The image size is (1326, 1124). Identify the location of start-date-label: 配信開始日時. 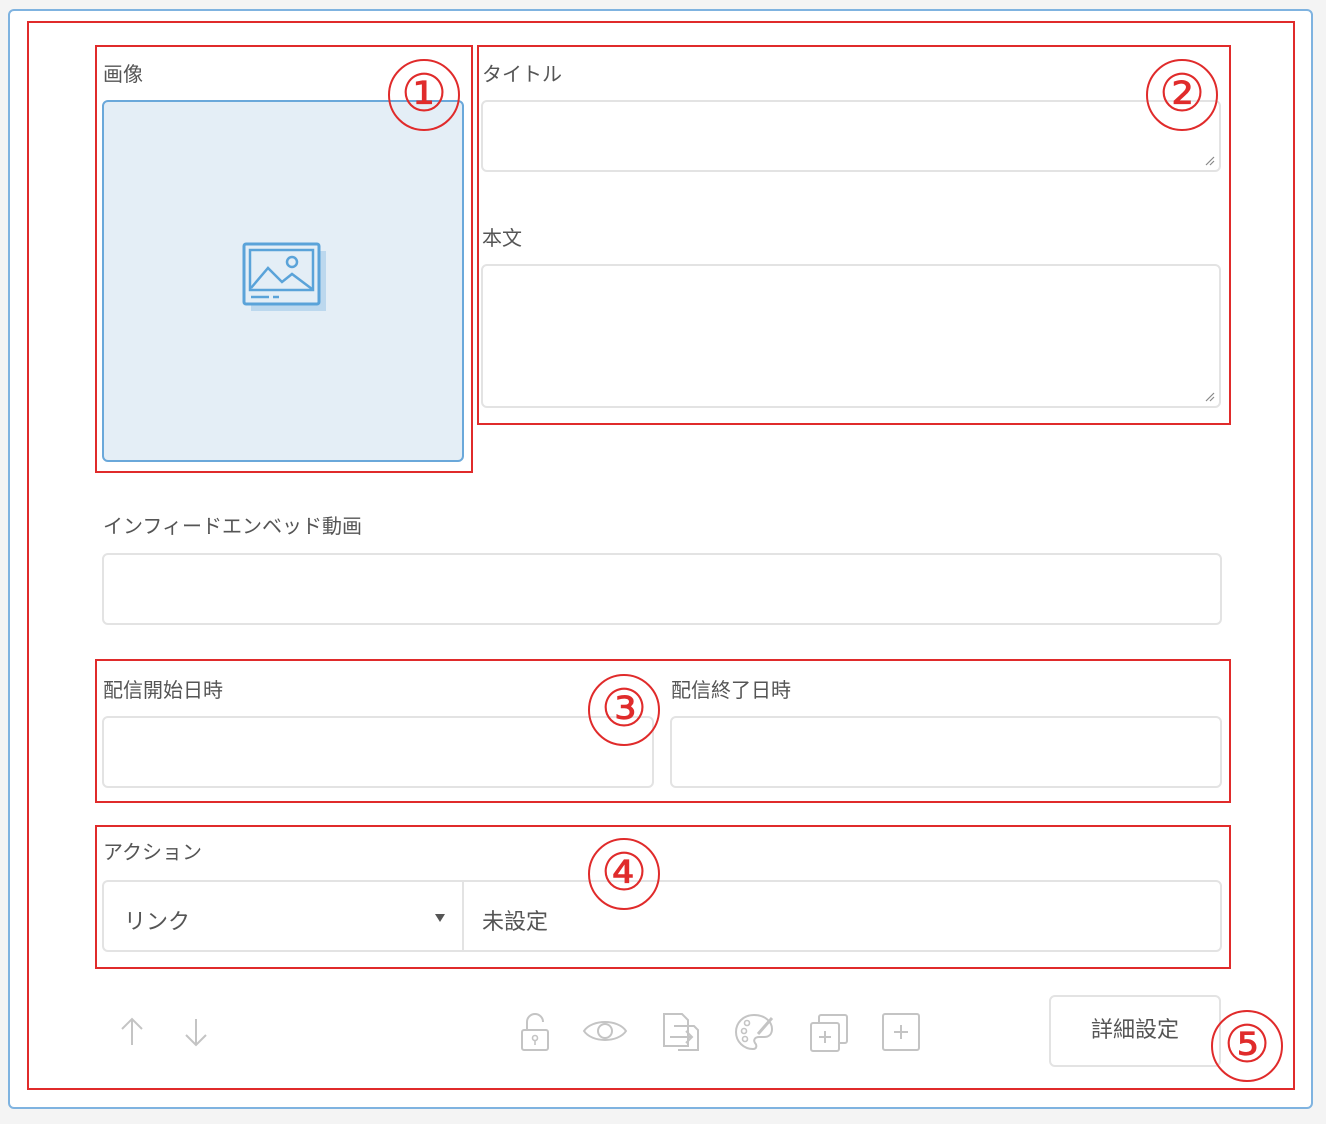
(163, 690).